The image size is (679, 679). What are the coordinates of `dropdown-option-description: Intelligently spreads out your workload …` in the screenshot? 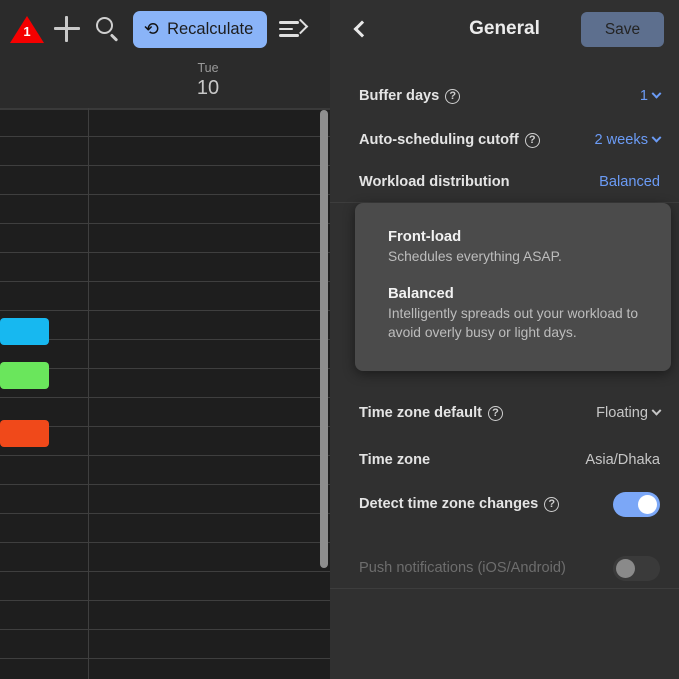 It's located at (513, 323).